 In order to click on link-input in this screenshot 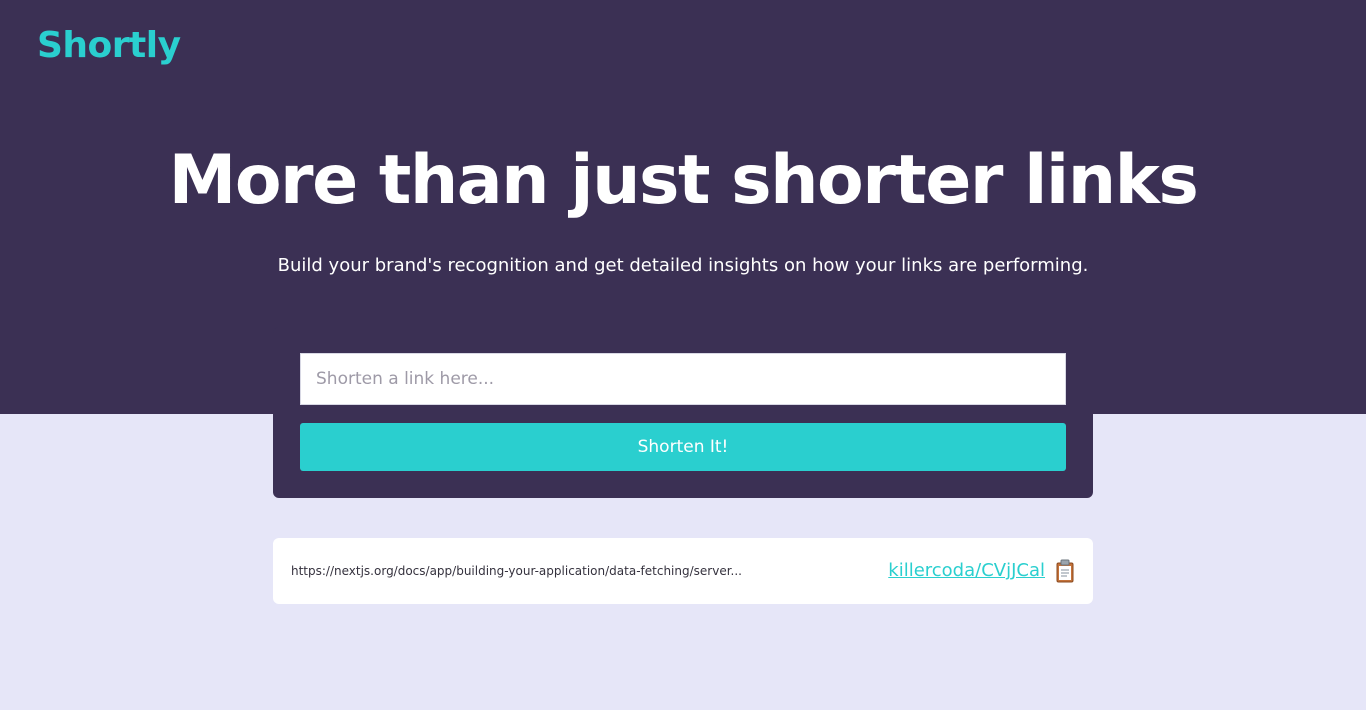, I will do `click(683, 379)`.